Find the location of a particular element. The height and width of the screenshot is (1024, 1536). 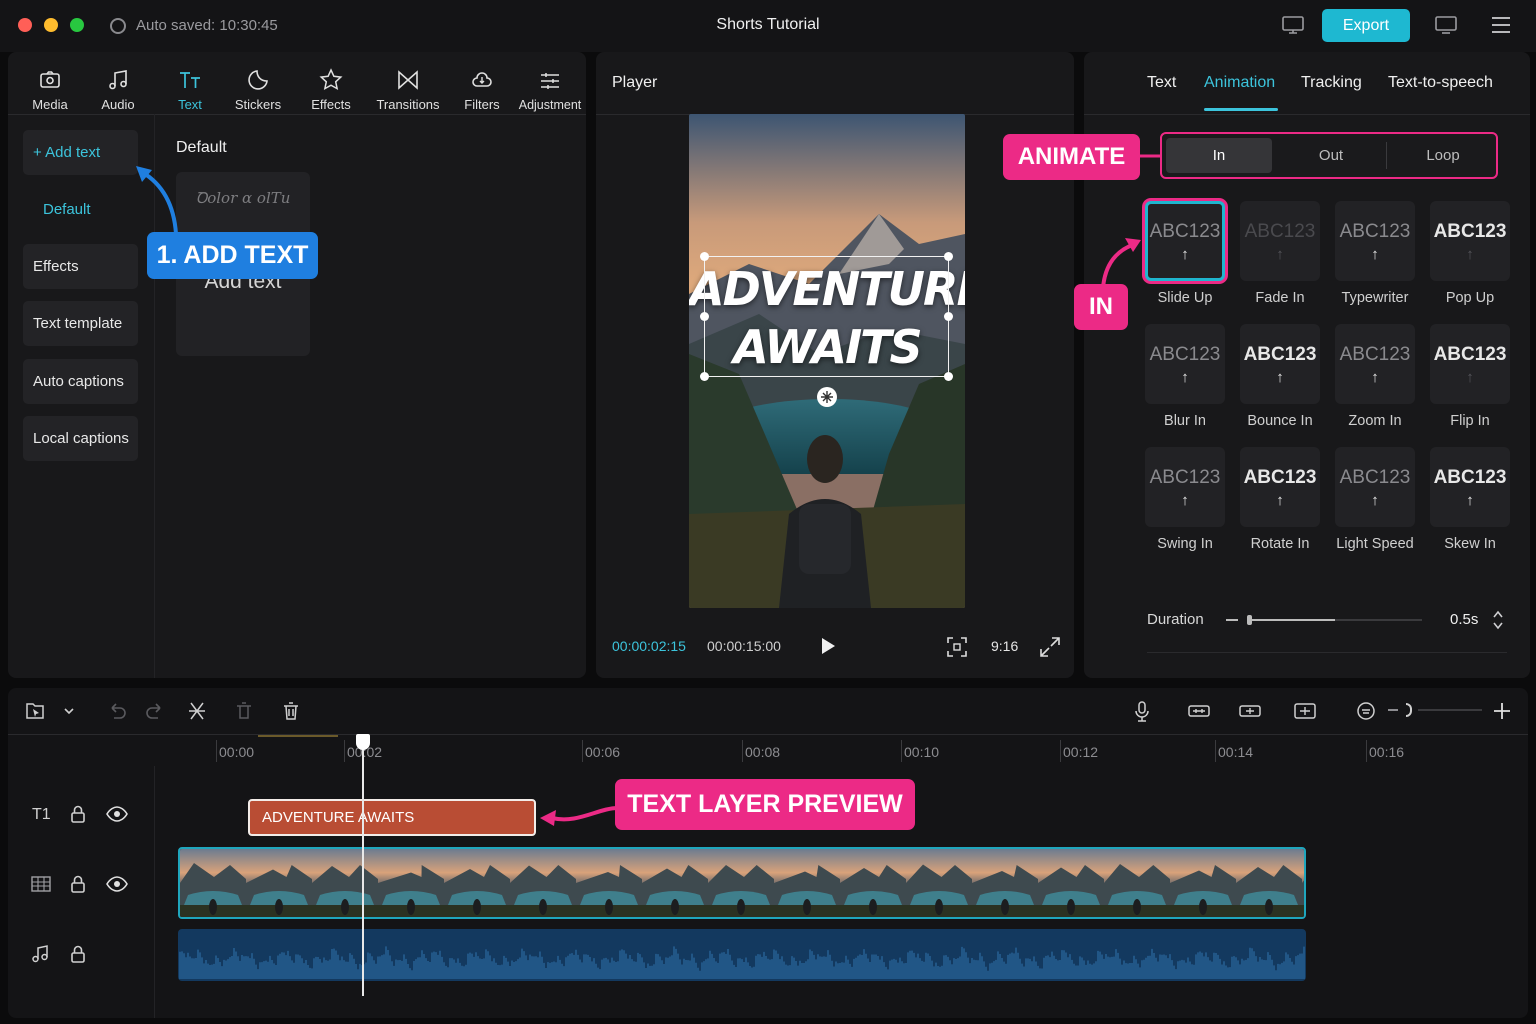

zoom-knob is located at coordinates (1409, 710).